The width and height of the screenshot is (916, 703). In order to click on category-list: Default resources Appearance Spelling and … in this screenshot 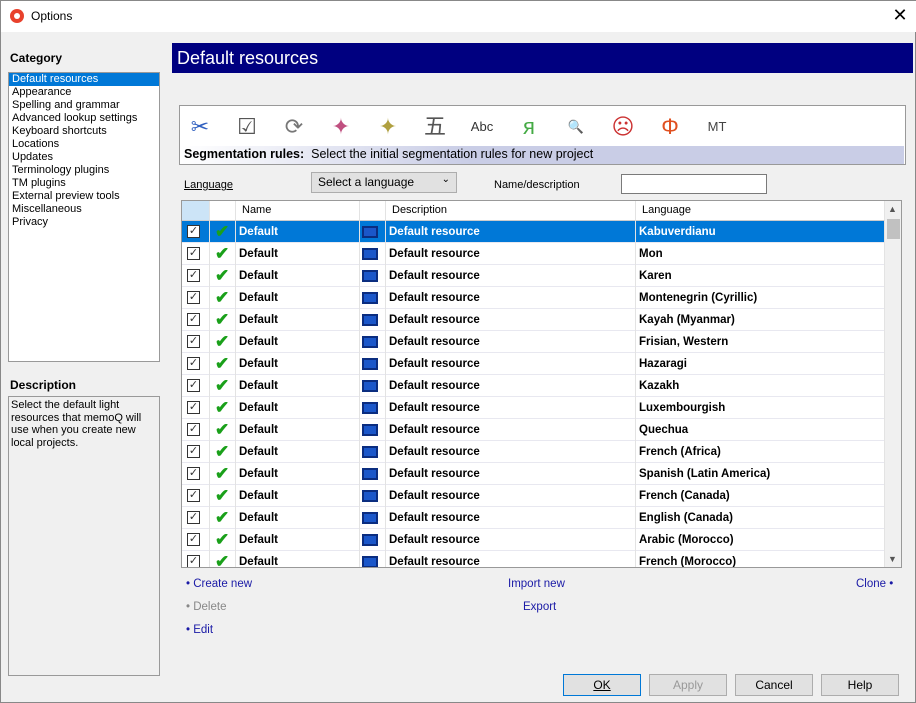, I will do `click(84, 217)`.